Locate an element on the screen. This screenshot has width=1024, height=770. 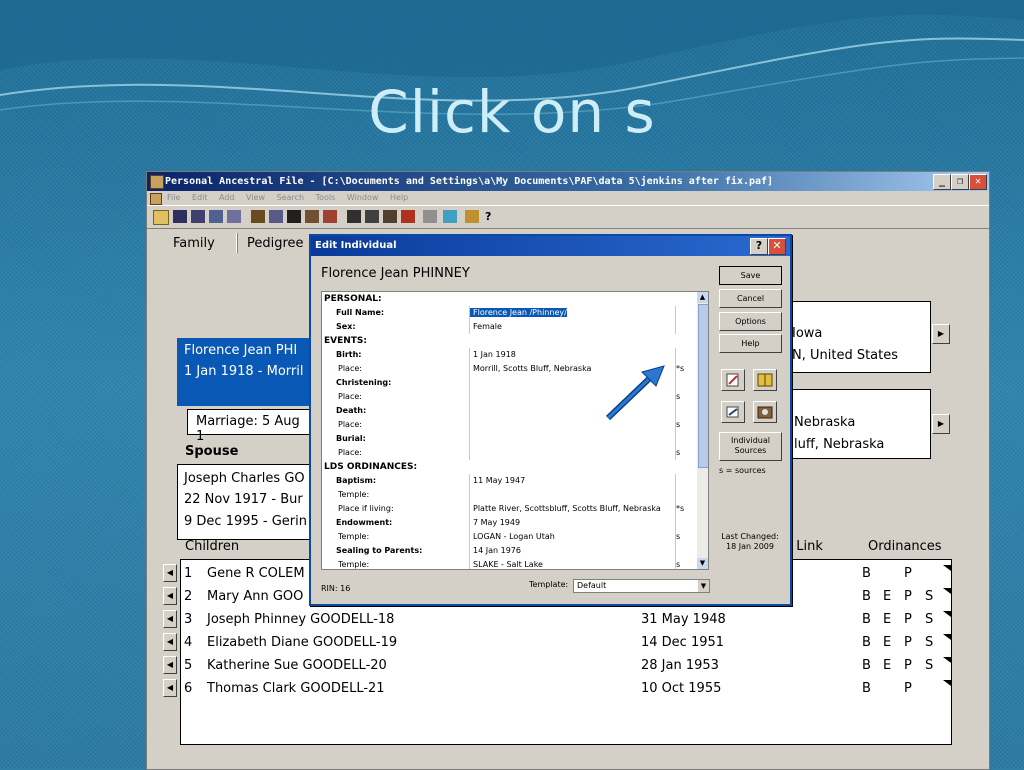
grid-row: Full Name: Florence Jean /Phinney/ is located at coordinates (509, 313).